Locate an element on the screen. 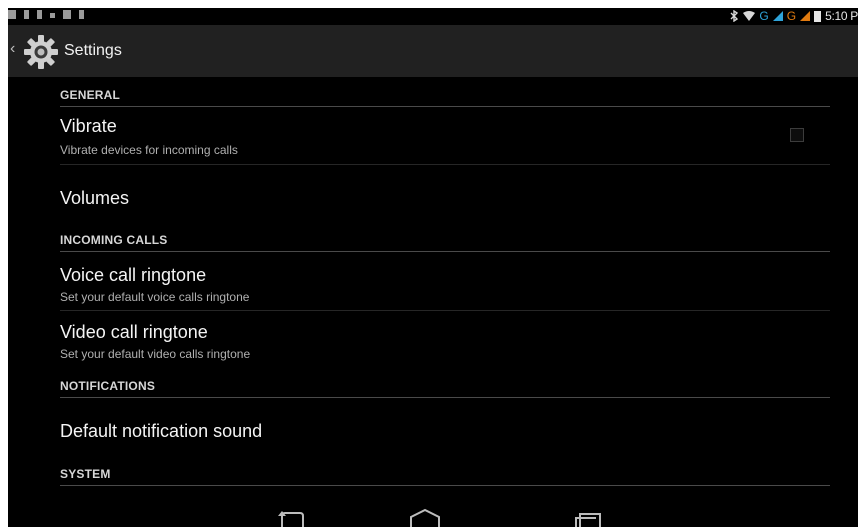  pref-title: Video call ringtone is located at coordinates (134, 332).